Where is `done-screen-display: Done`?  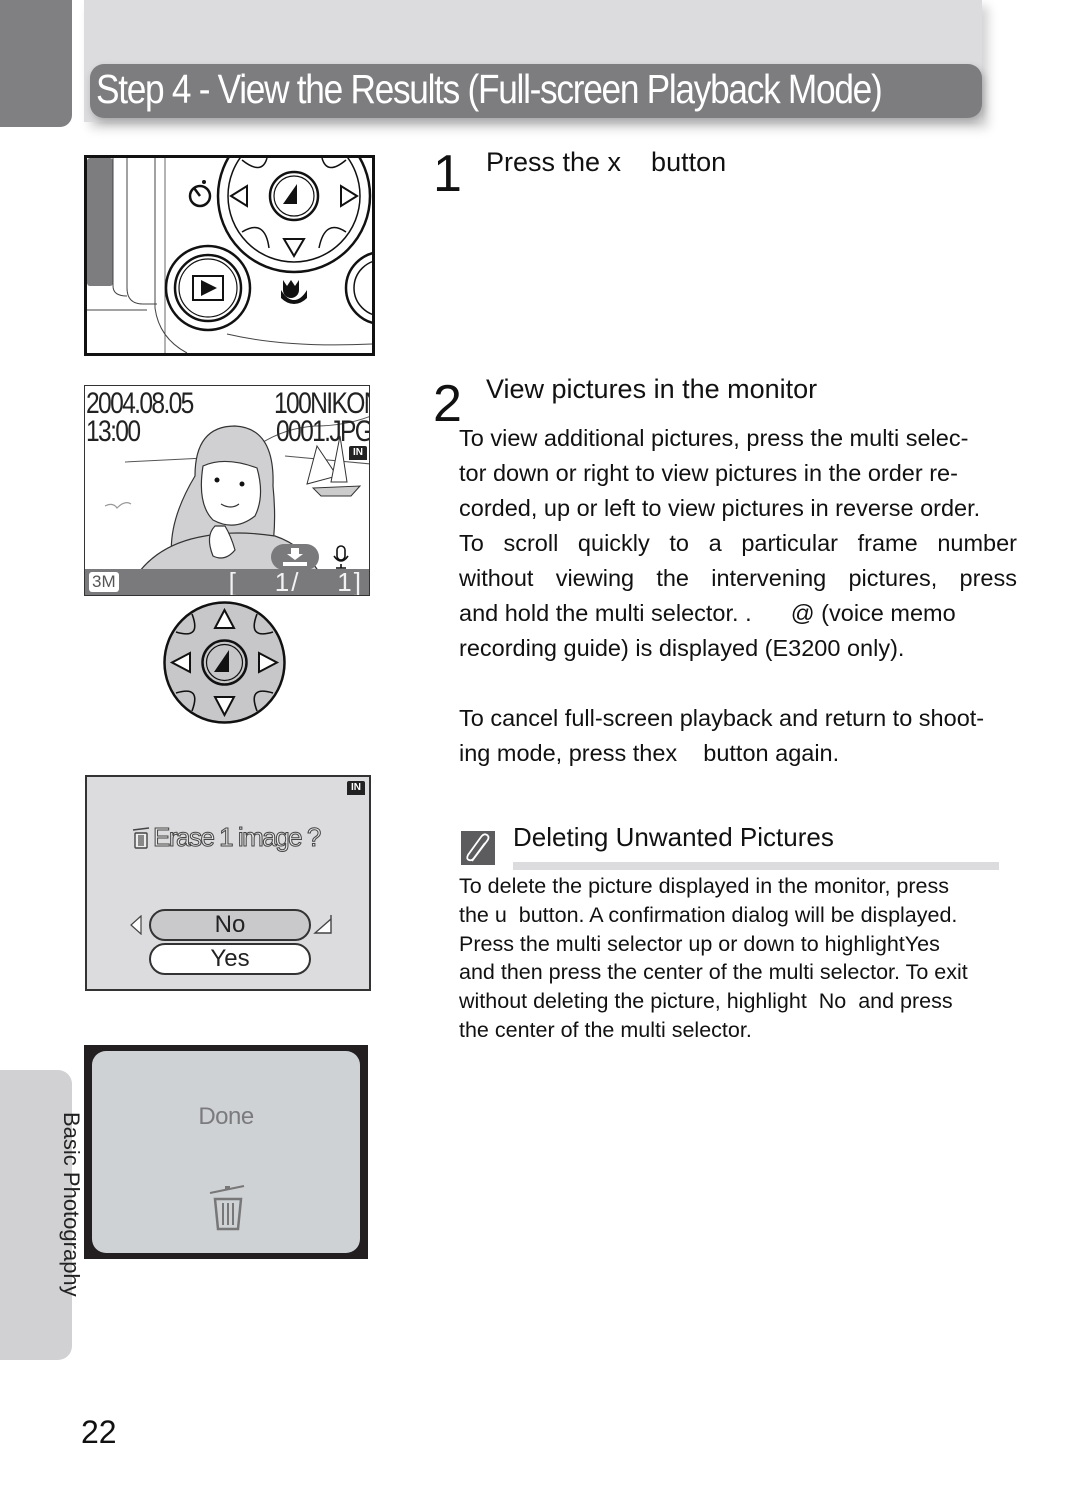
done-screen-display: Done is located at coordinates (226, 1152).